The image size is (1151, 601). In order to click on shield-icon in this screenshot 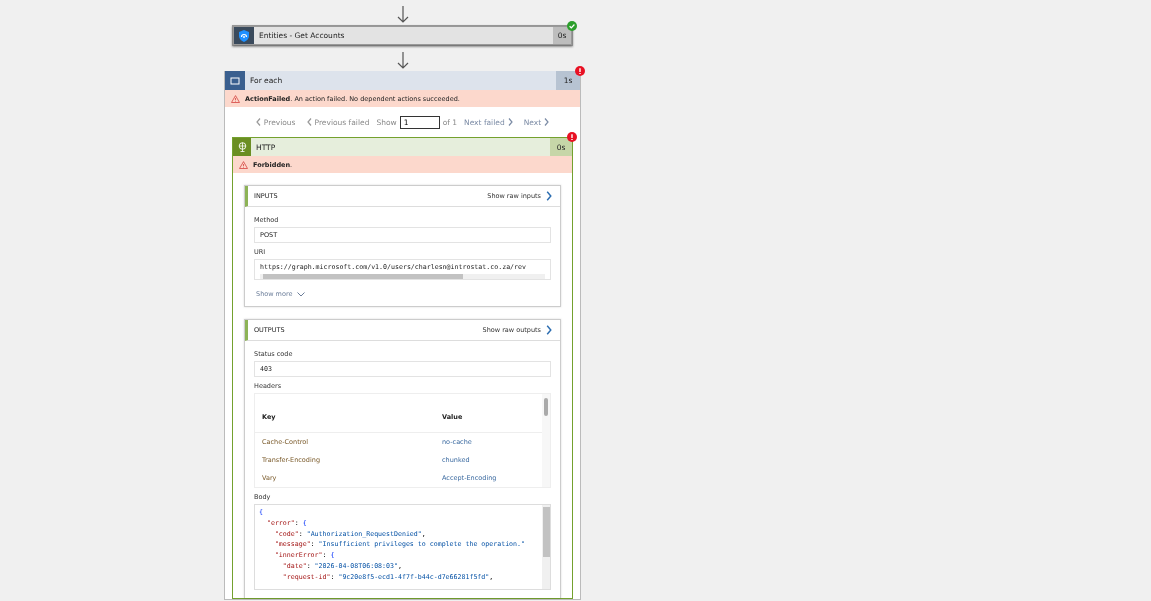, I will do `click(244, 35)`.